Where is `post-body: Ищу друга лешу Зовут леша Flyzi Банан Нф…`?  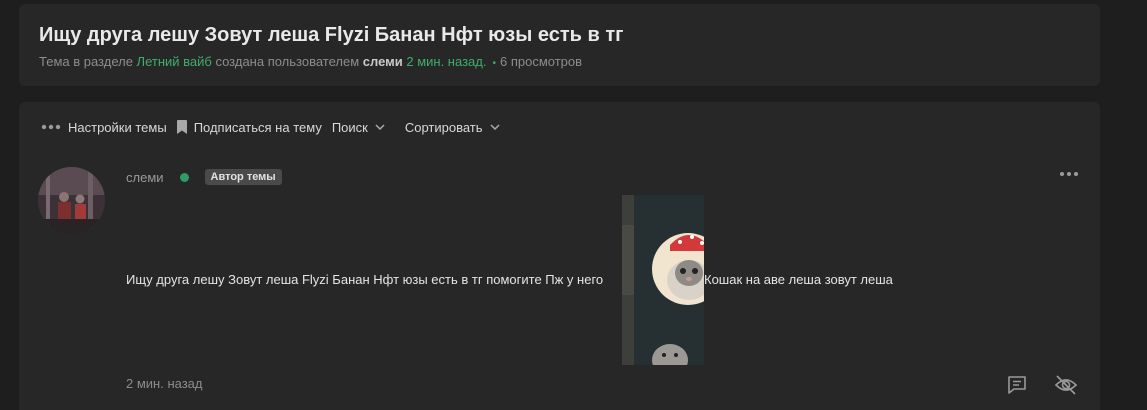 post-body: Ищу друга лешу Зовут леша Flyzi Банан Нф… is located at coordinates (509, 279).